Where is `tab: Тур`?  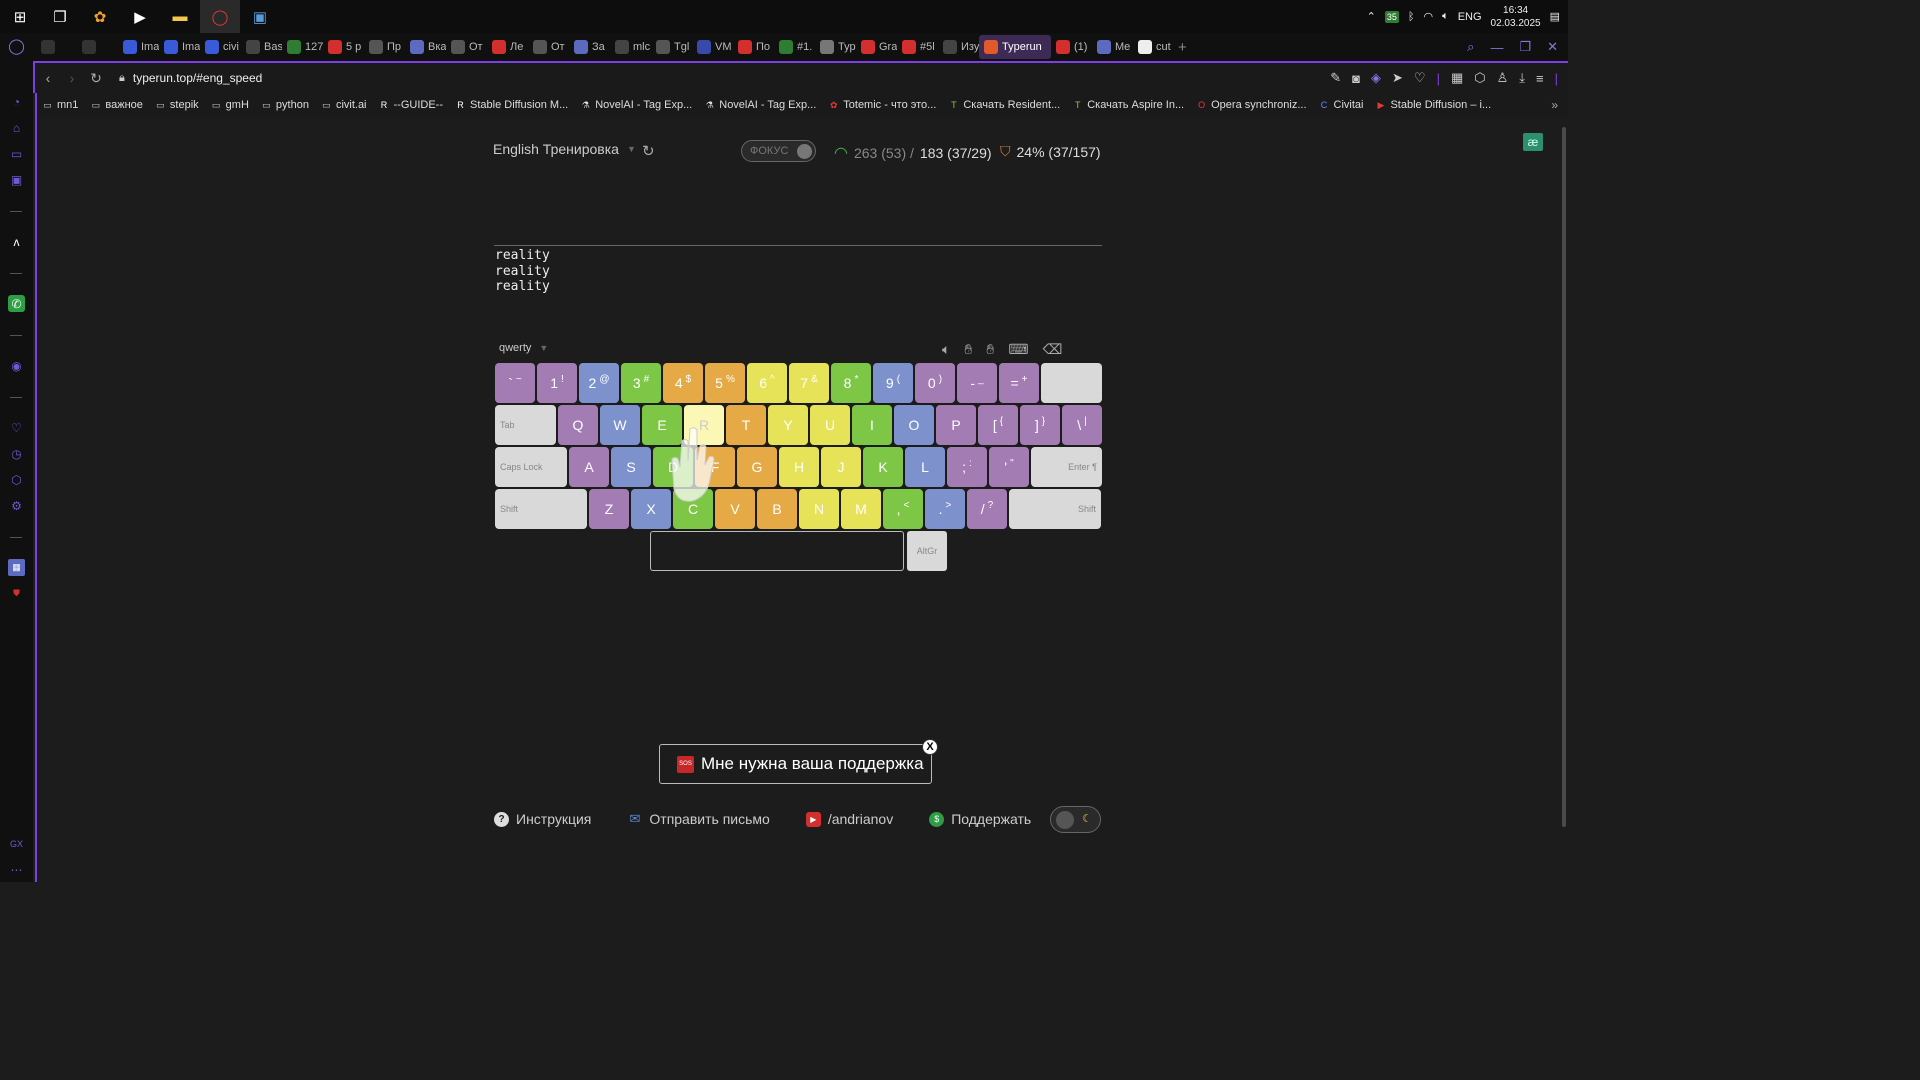
tab: Тур is located at coordinates (835, 47).